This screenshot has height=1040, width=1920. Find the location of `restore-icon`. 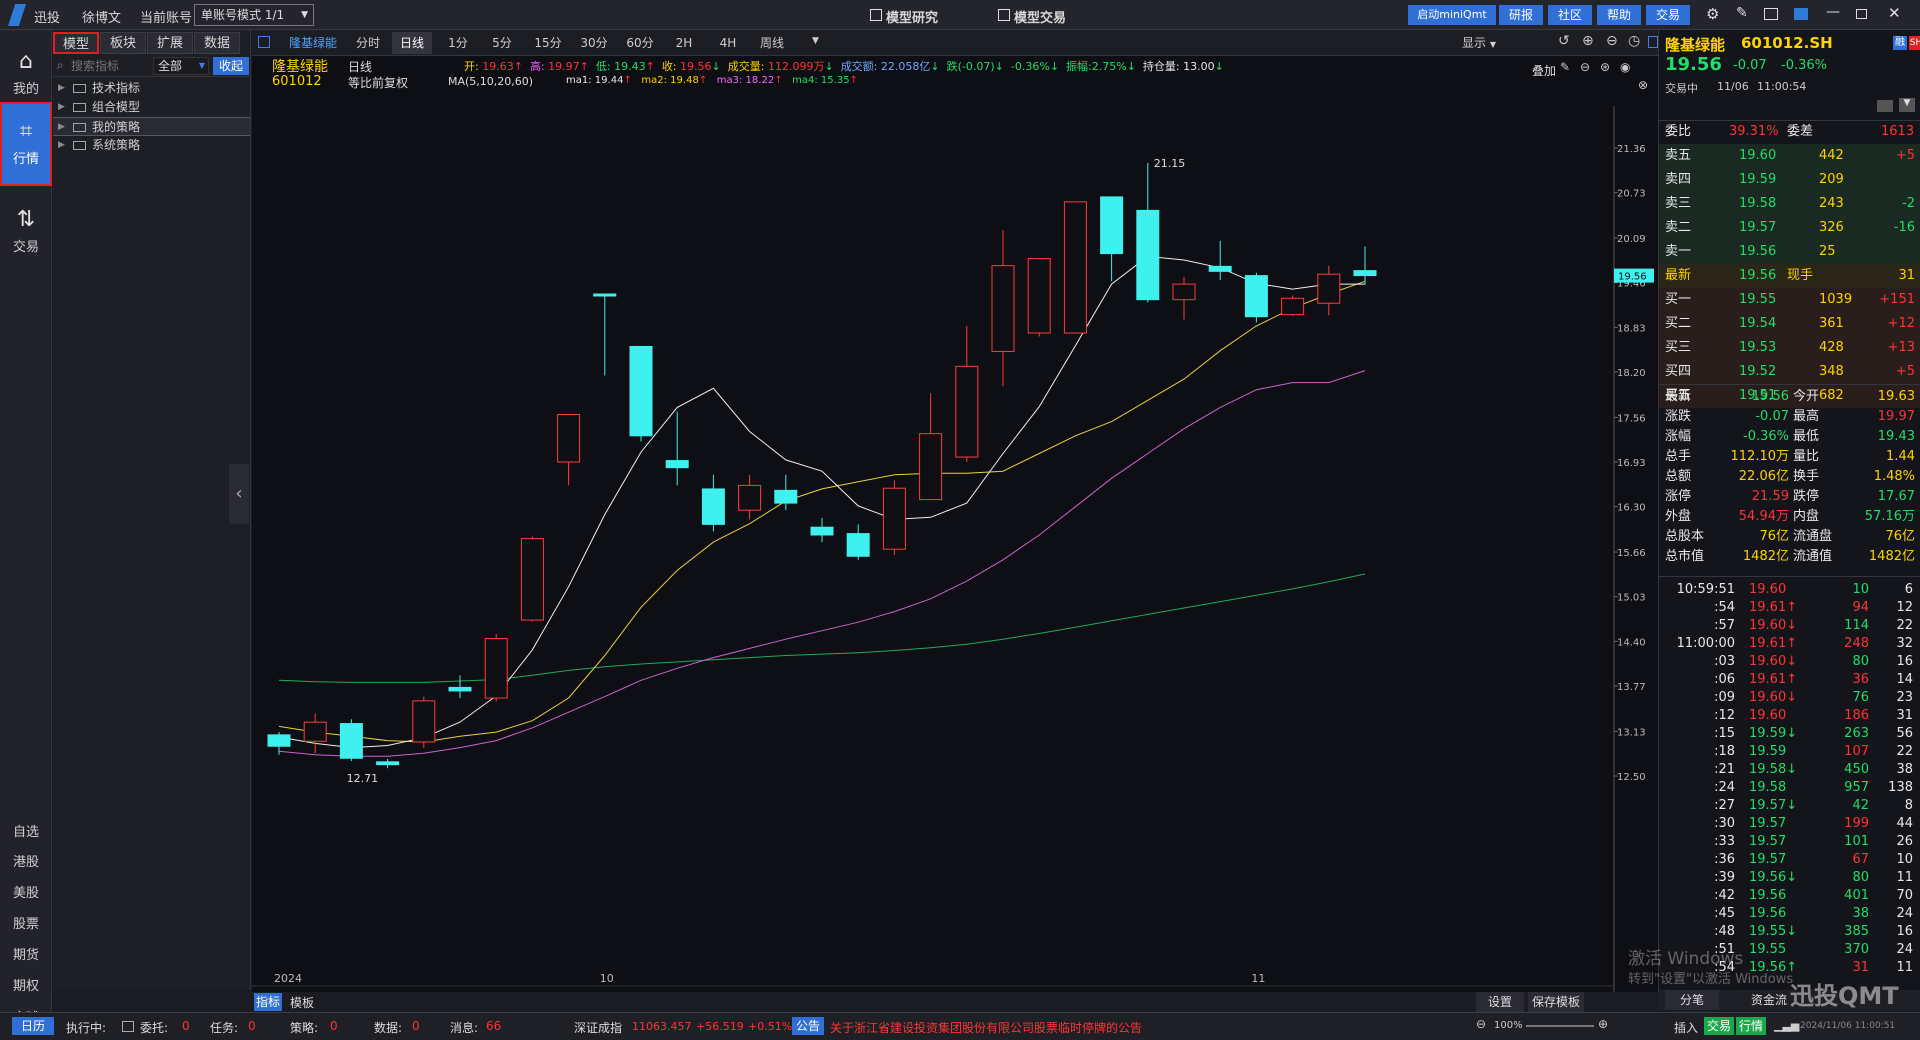

restore-icon is located at coordinates (1861, 14).